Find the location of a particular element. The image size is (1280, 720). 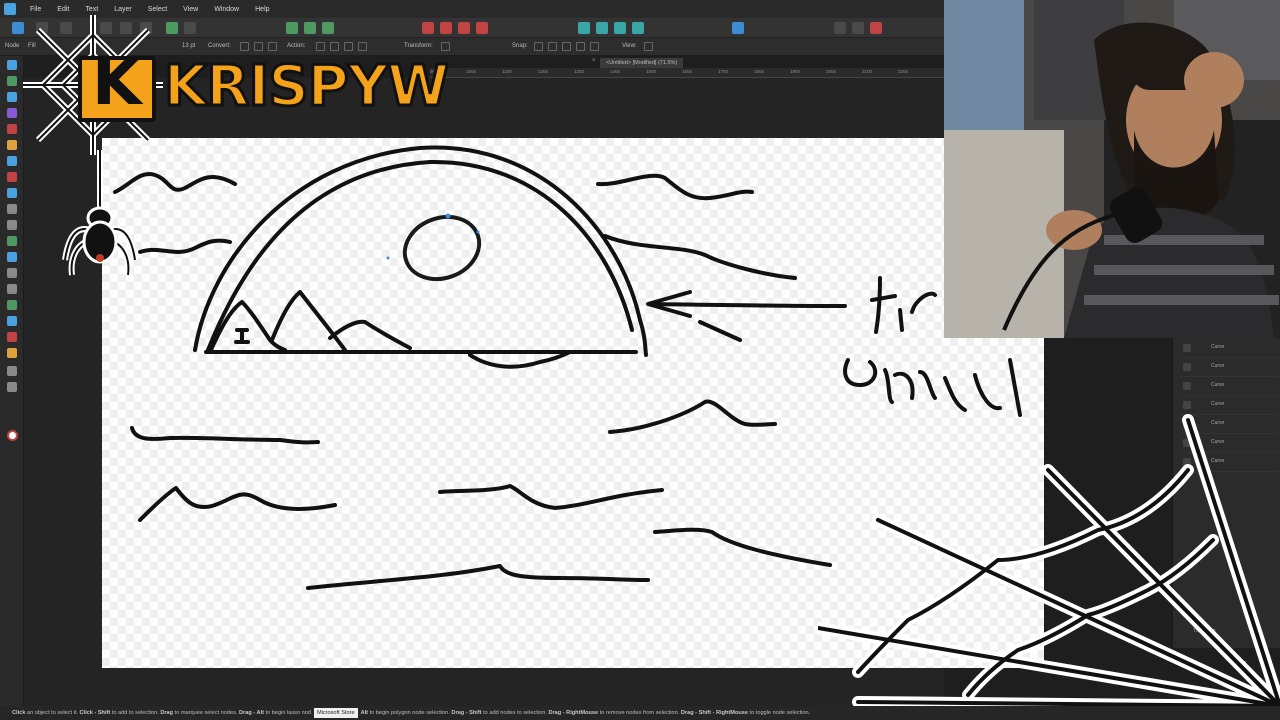

status-hint: to begin lasso nod is located at coordinates (287, 713).